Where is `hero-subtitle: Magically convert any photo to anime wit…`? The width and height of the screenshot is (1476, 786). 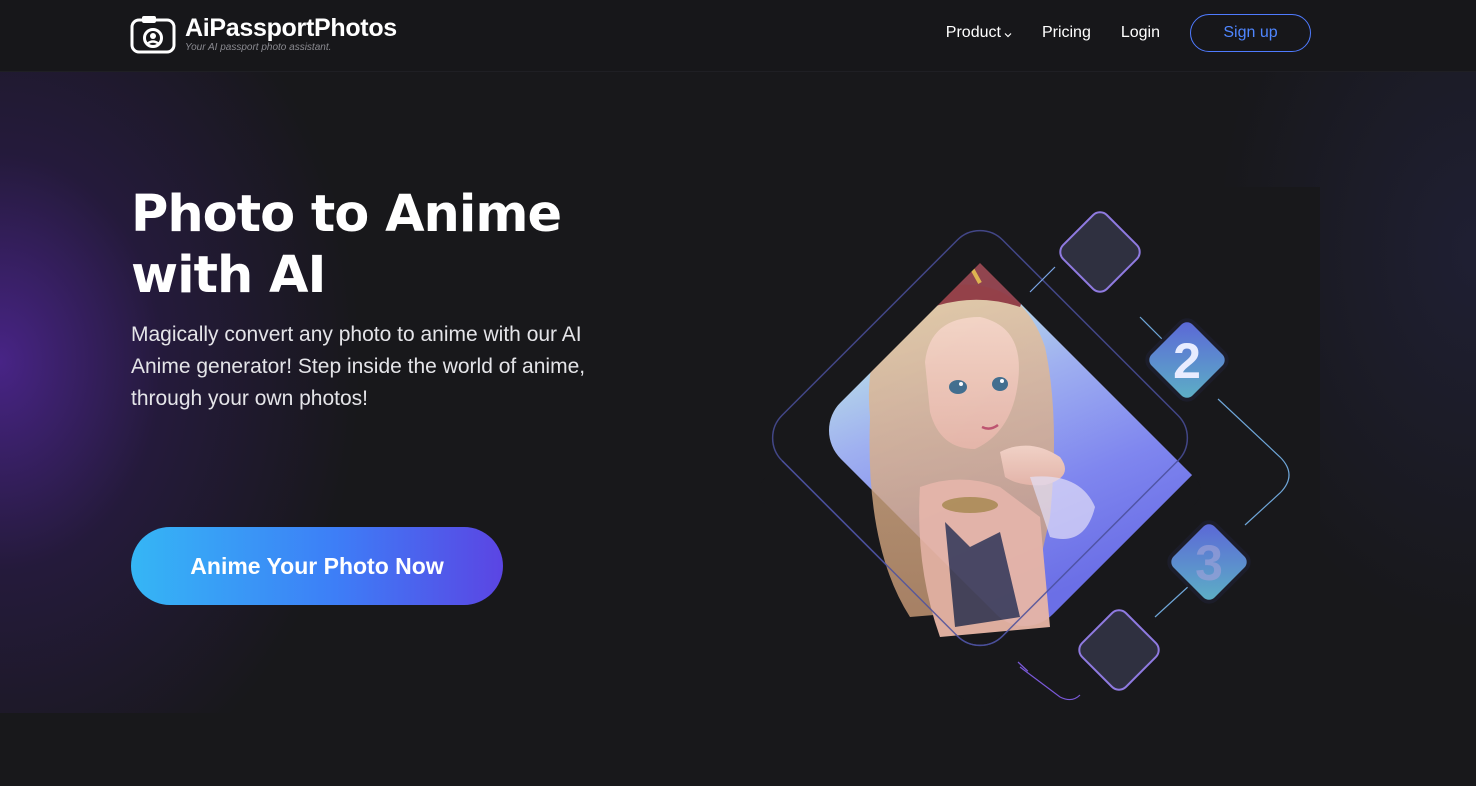 hero-subtitle: Magically convert any photo to anime wit… is located at coordinates (358, 366).